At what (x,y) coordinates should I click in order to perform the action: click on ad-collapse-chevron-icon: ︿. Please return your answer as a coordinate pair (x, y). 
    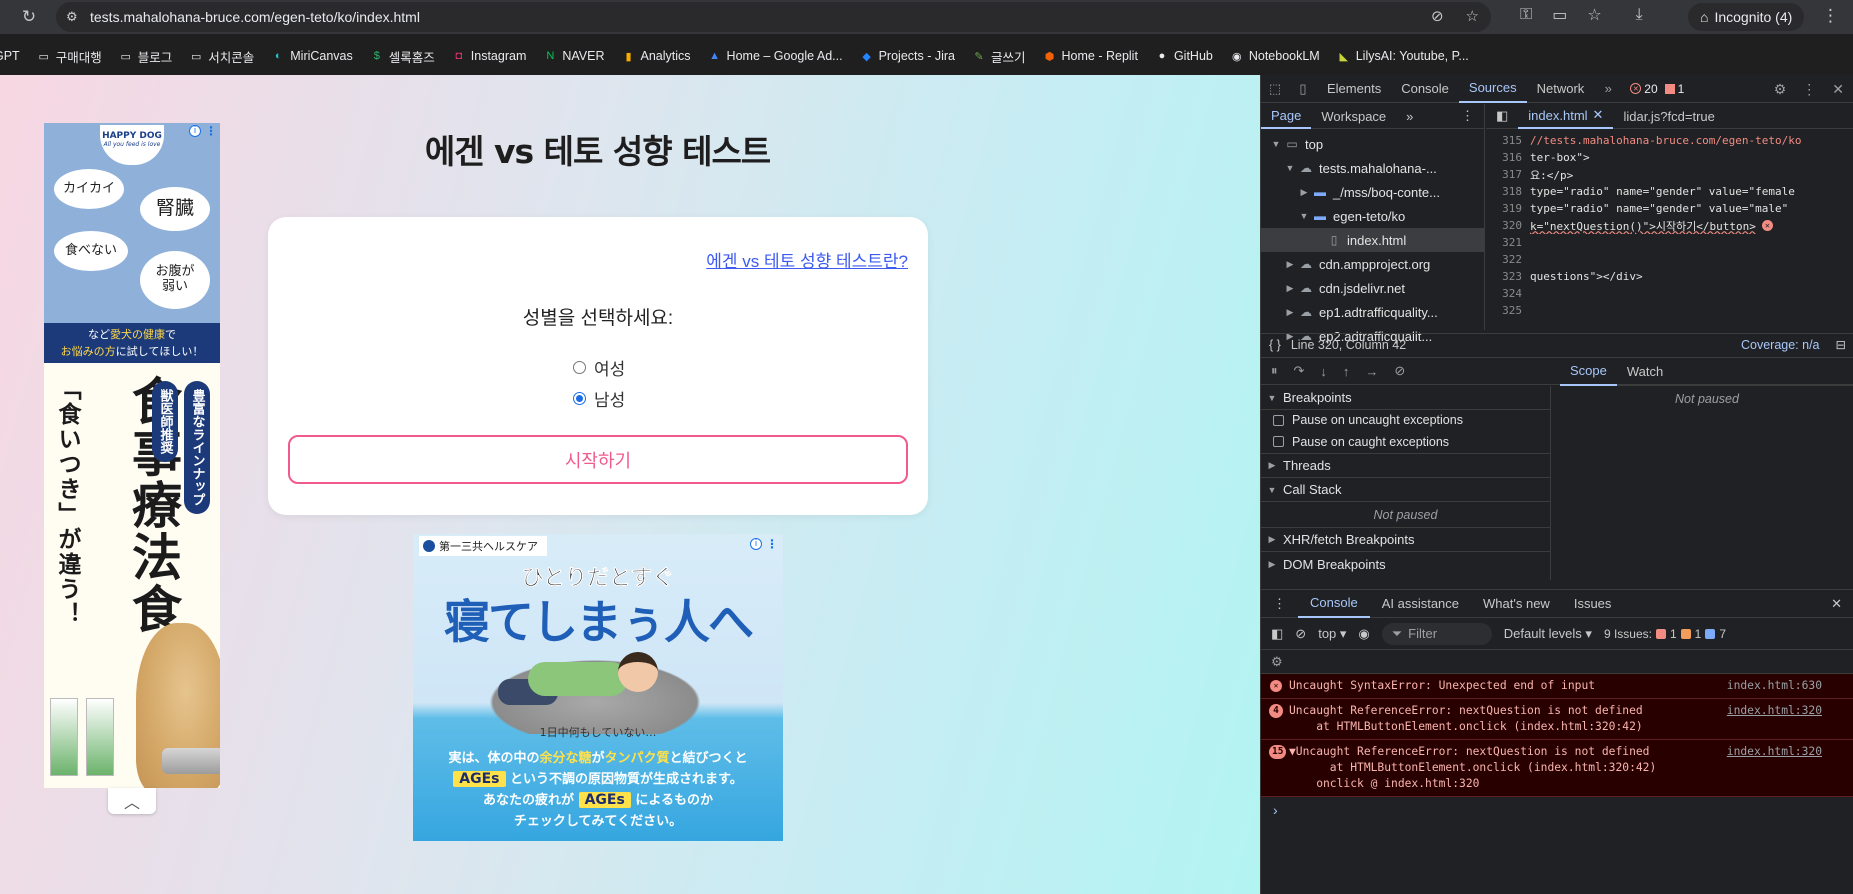
    Looking at the image, I should click on (132, 801).